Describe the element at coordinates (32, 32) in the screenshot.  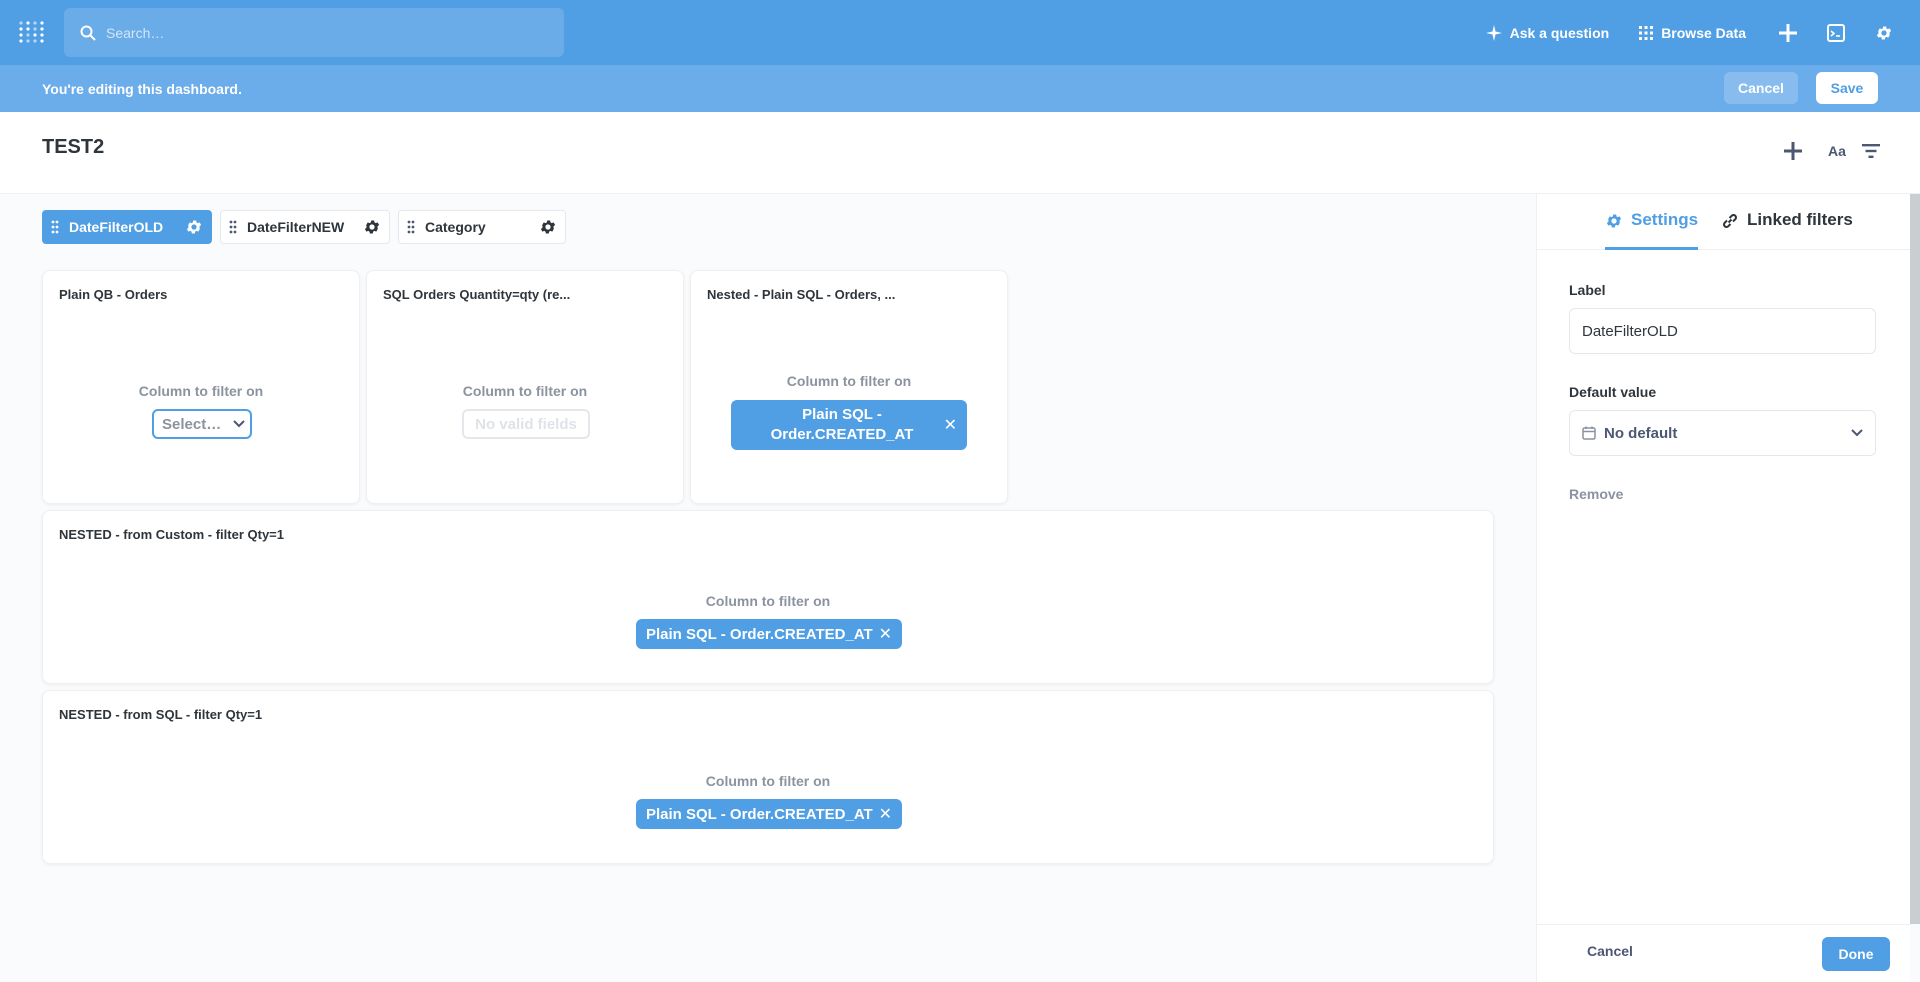
I see `metabase-logo-icon` at that location.